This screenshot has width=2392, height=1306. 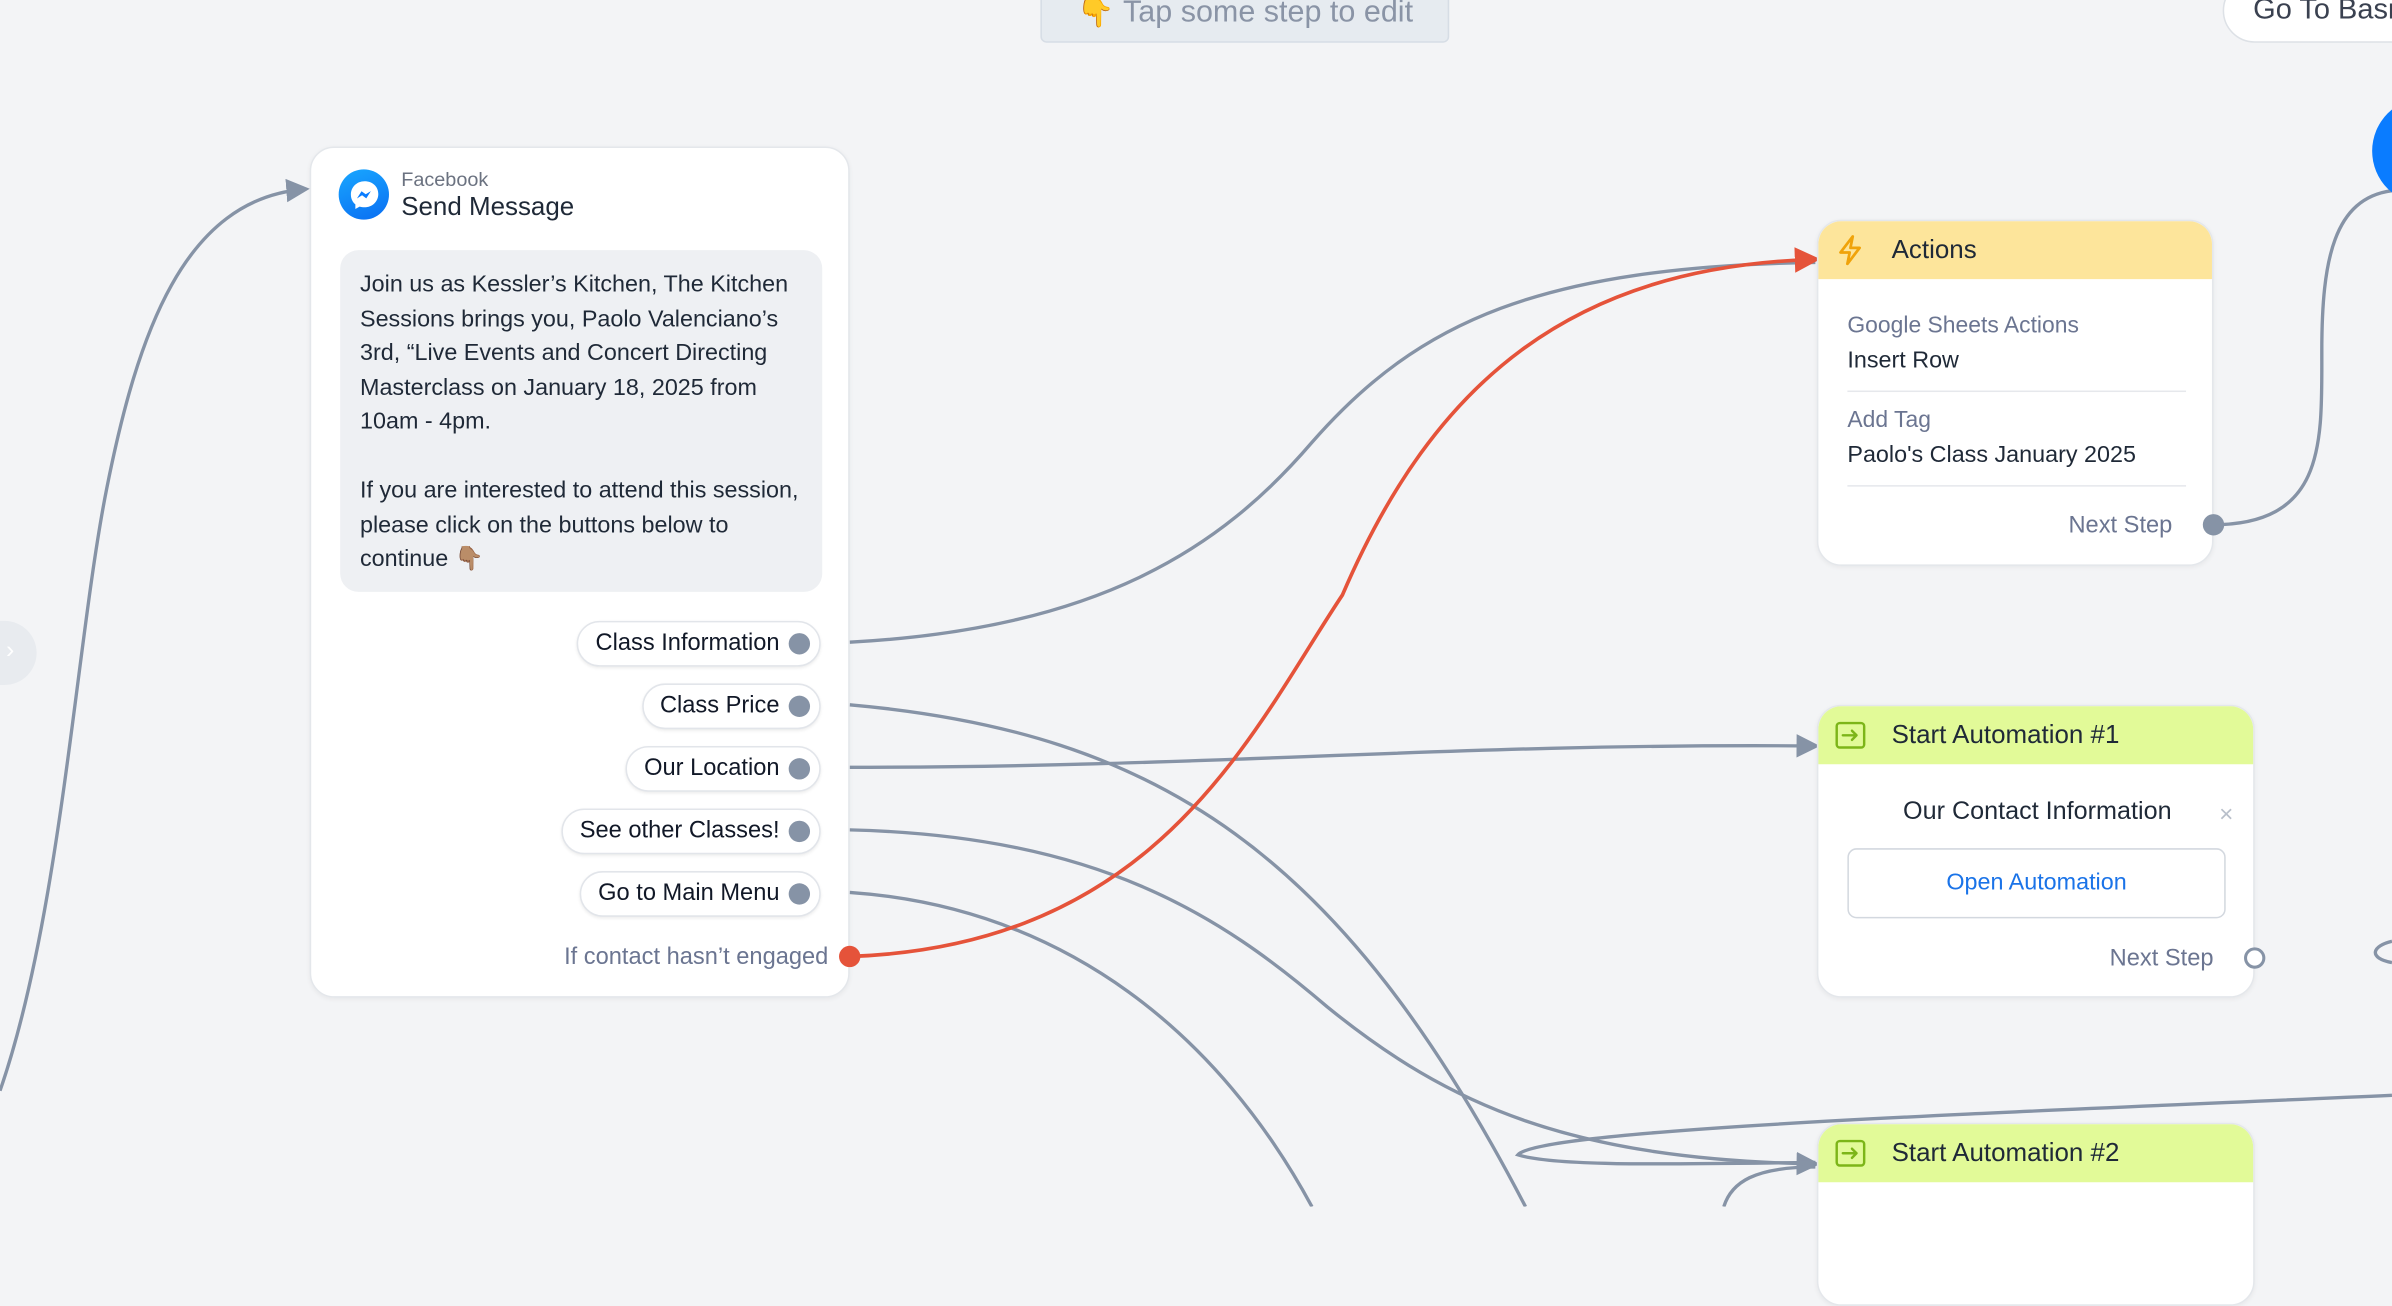 What do you see at coordinates (2036, 883) in the screenshot?
I see `open-automation-button: Open Automation` at bounding box center [2036, 883].